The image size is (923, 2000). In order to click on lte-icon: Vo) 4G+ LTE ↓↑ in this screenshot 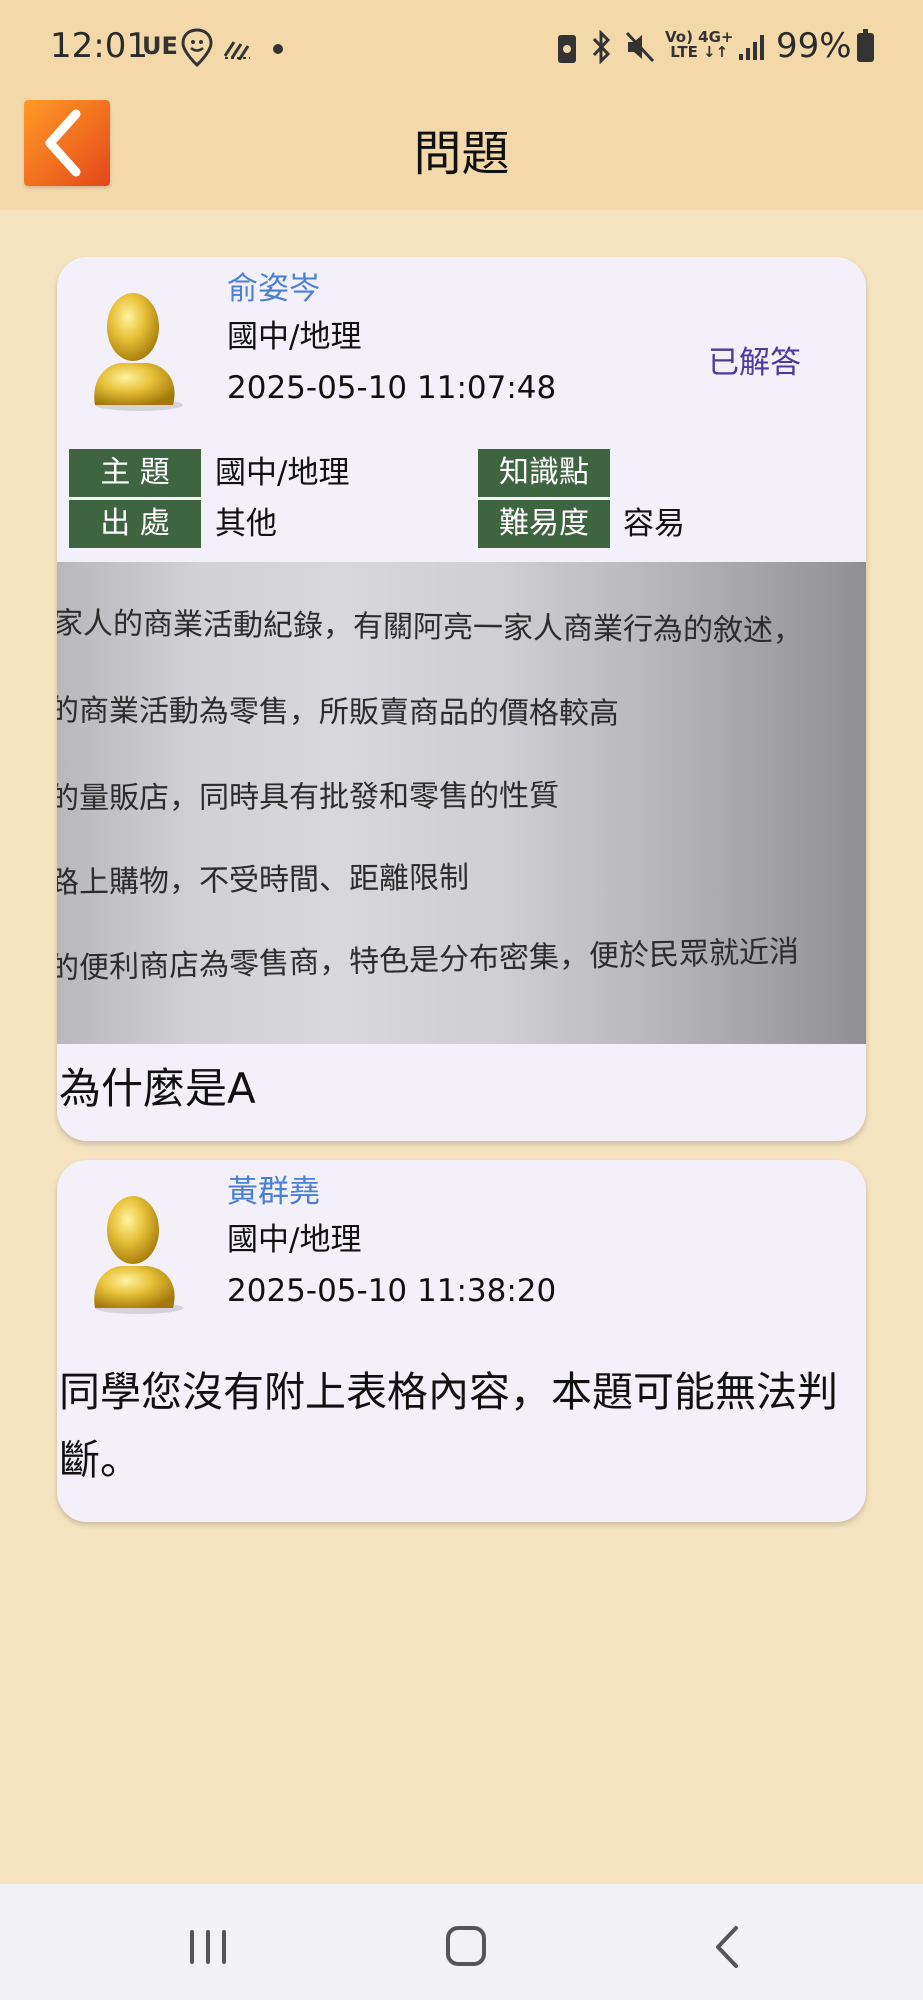, I will do `click(699, 44)`.